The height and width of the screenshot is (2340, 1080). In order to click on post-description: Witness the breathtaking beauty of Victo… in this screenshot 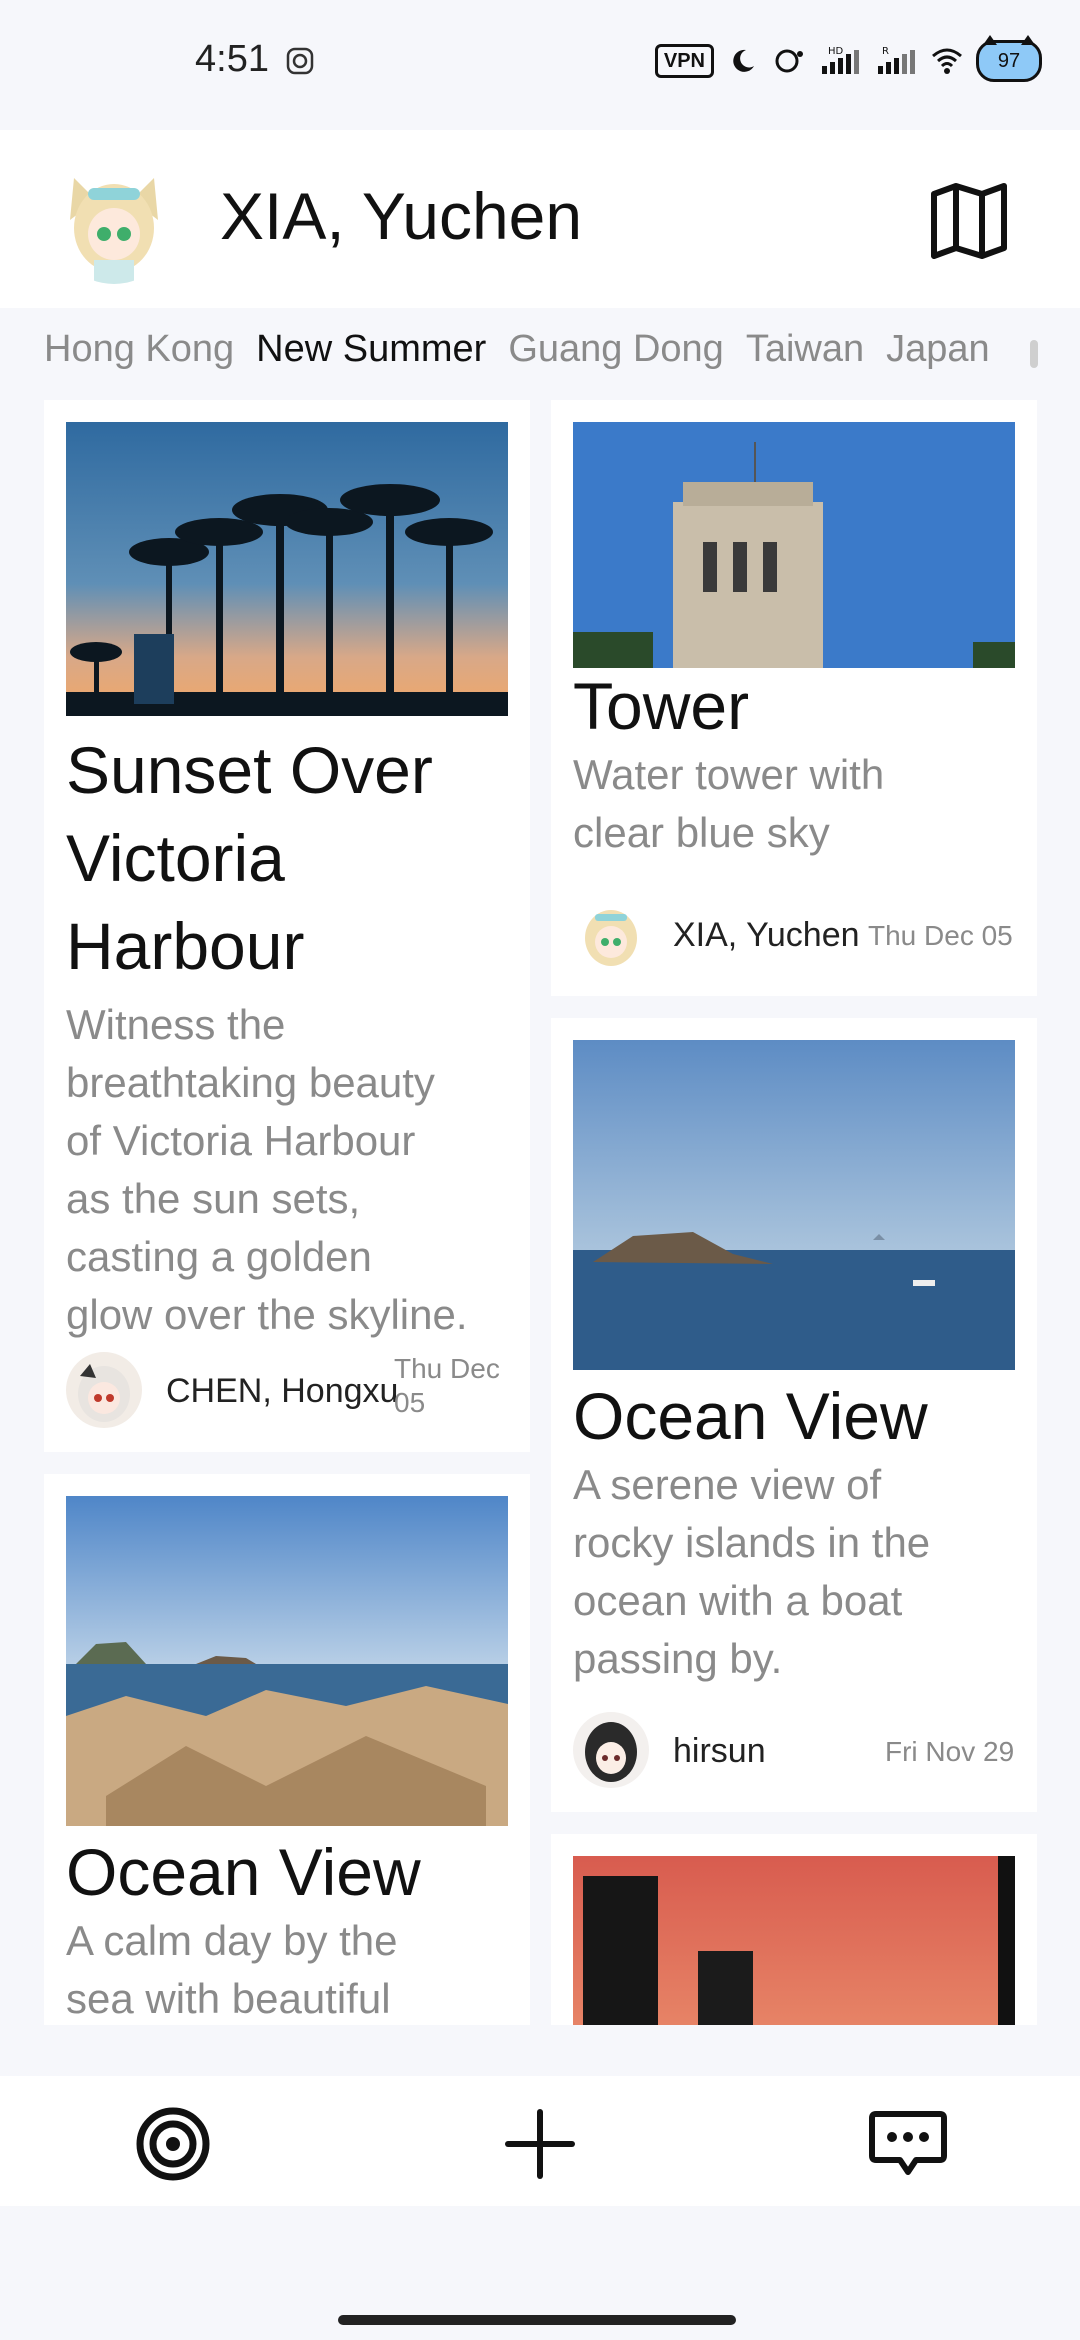, I will do `click(267, 1169)`.